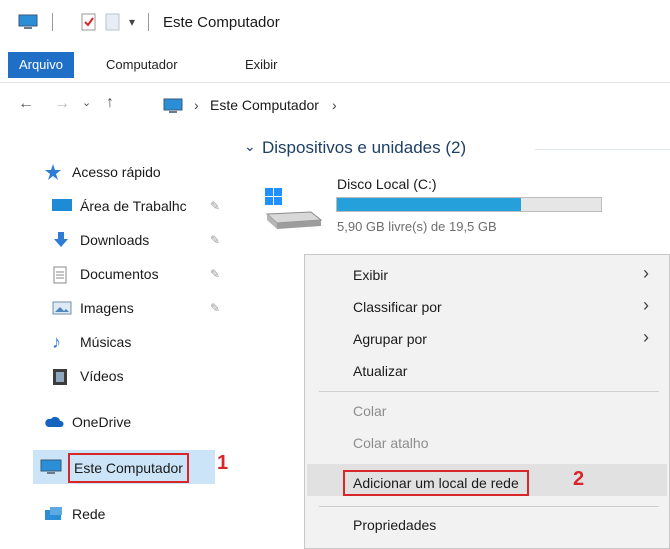  I want to click on menu-item-classificar-por: Classificar por, so click(397, 307).